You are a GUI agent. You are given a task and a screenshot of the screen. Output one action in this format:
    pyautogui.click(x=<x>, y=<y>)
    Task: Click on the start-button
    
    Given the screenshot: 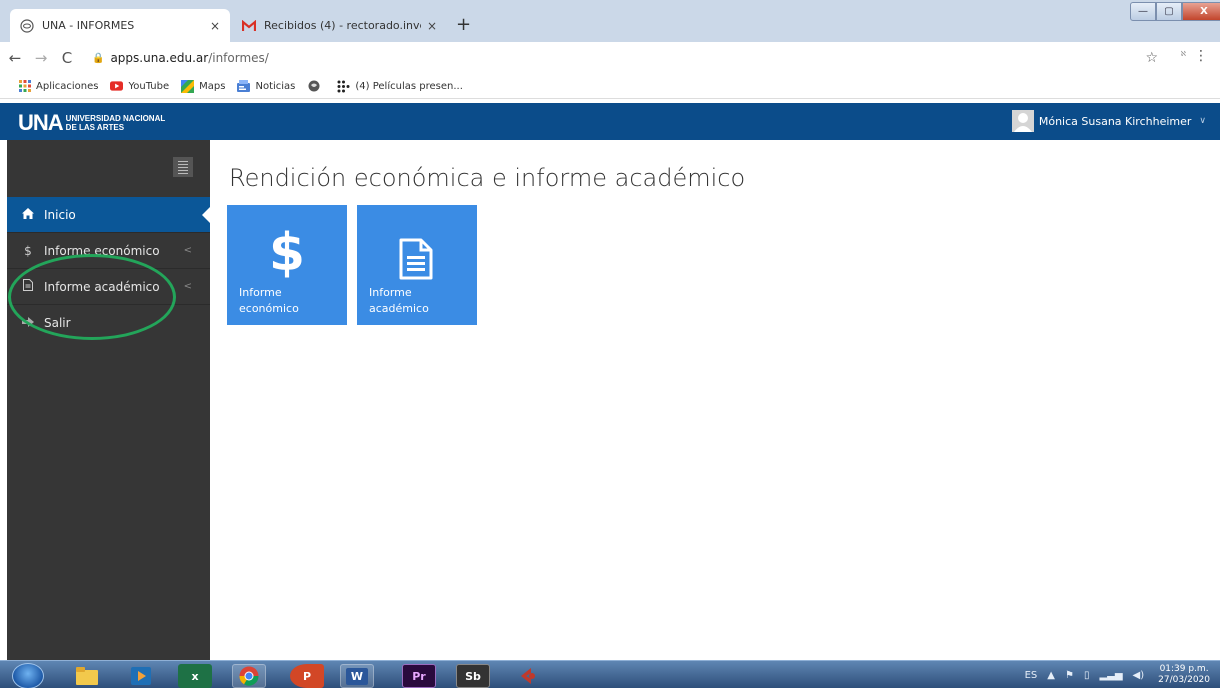 What is the action you would take?
    pyautogui.click(x=28, y=675)
    